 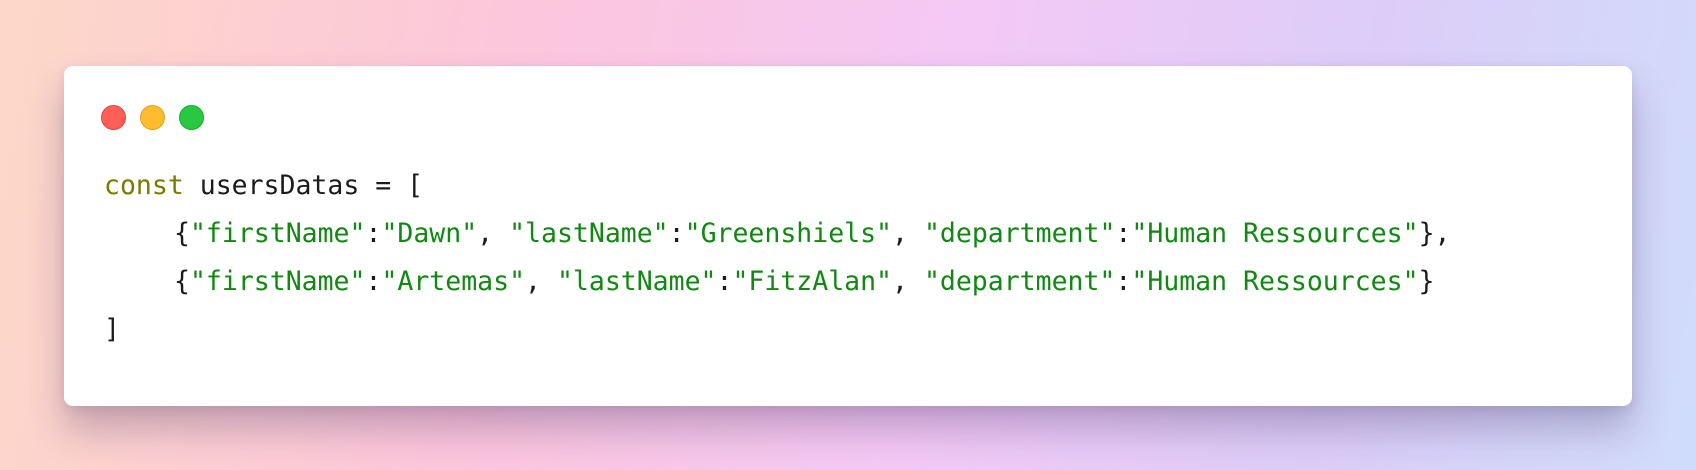 I want to click on code-string: "FitzAlan", so click(x=812, y=281).